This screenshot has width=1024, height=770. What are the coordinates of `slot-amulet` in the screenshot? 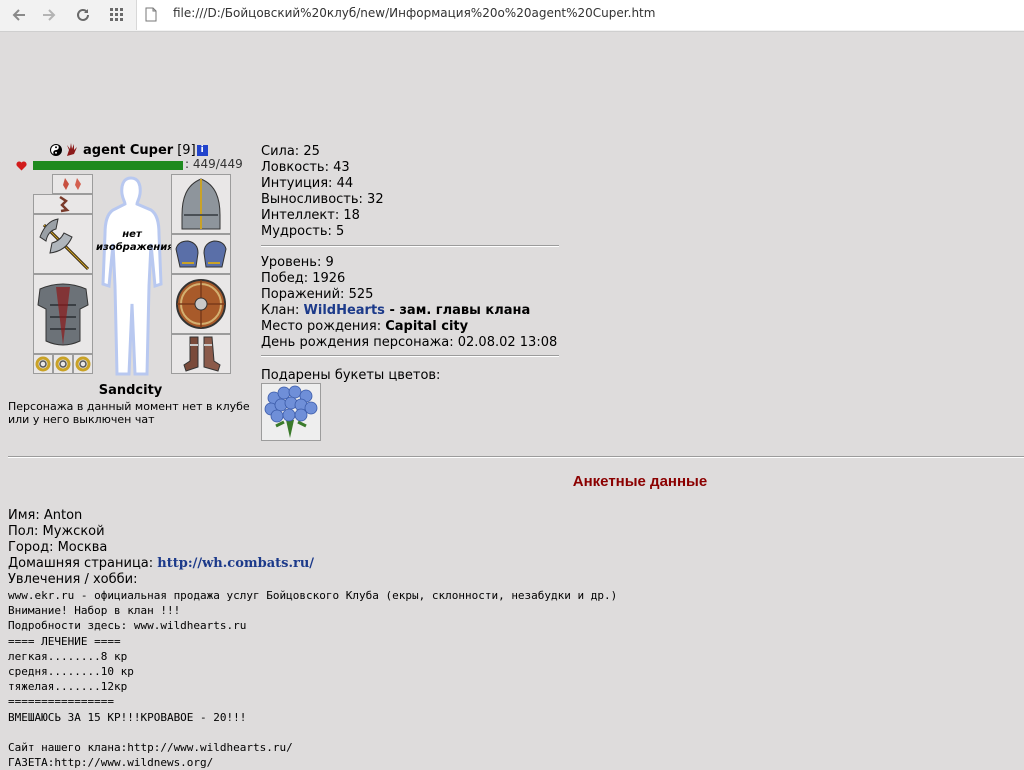 It's located at (63, 204).